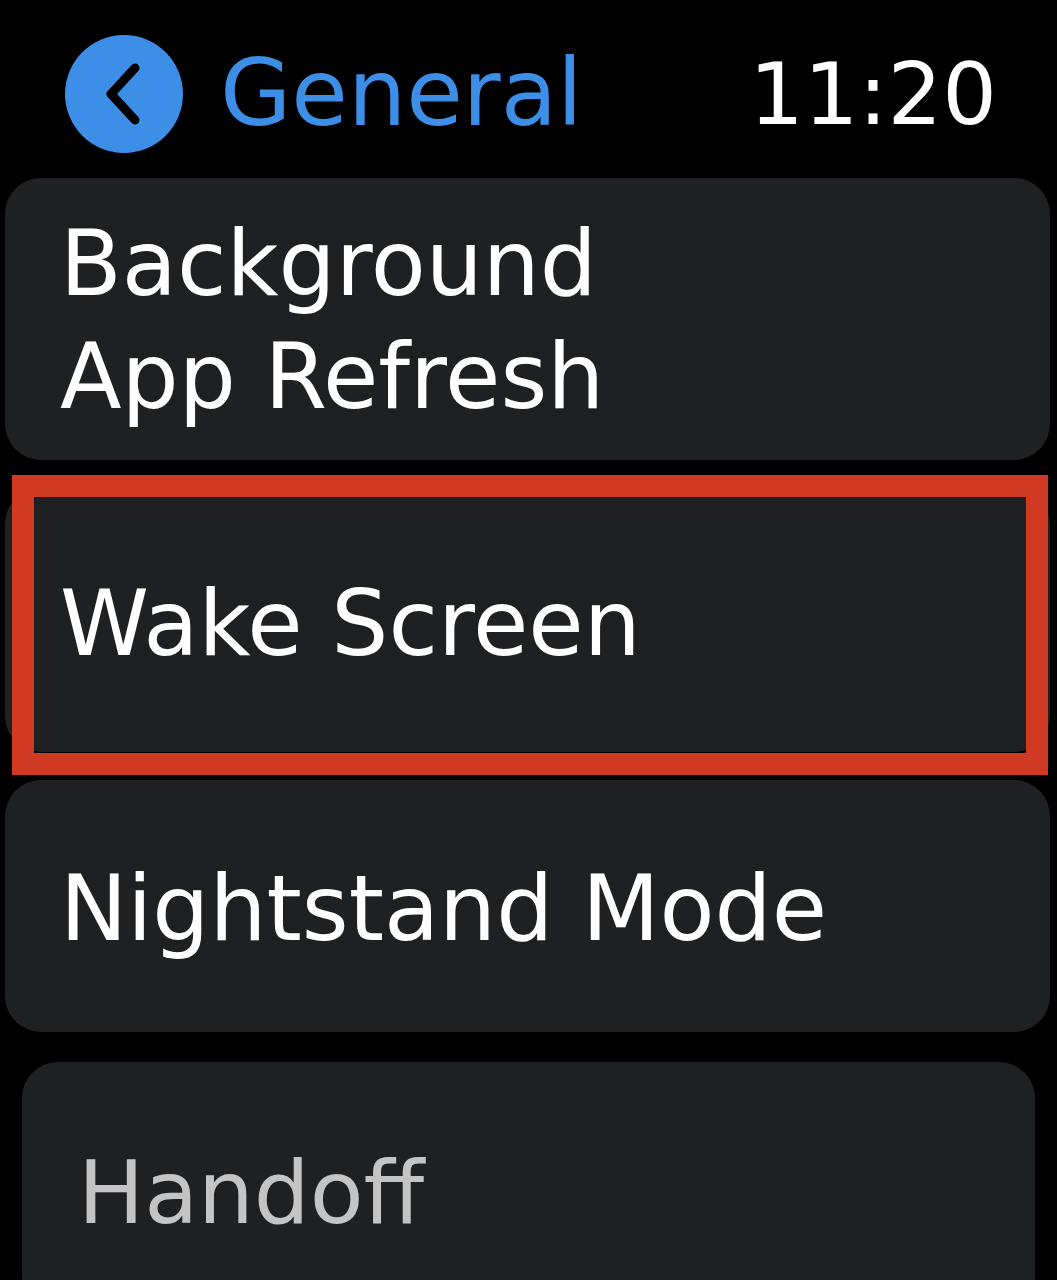 The image size is (1057, 1280). I want to click on page-title: General, so click(401, 94).